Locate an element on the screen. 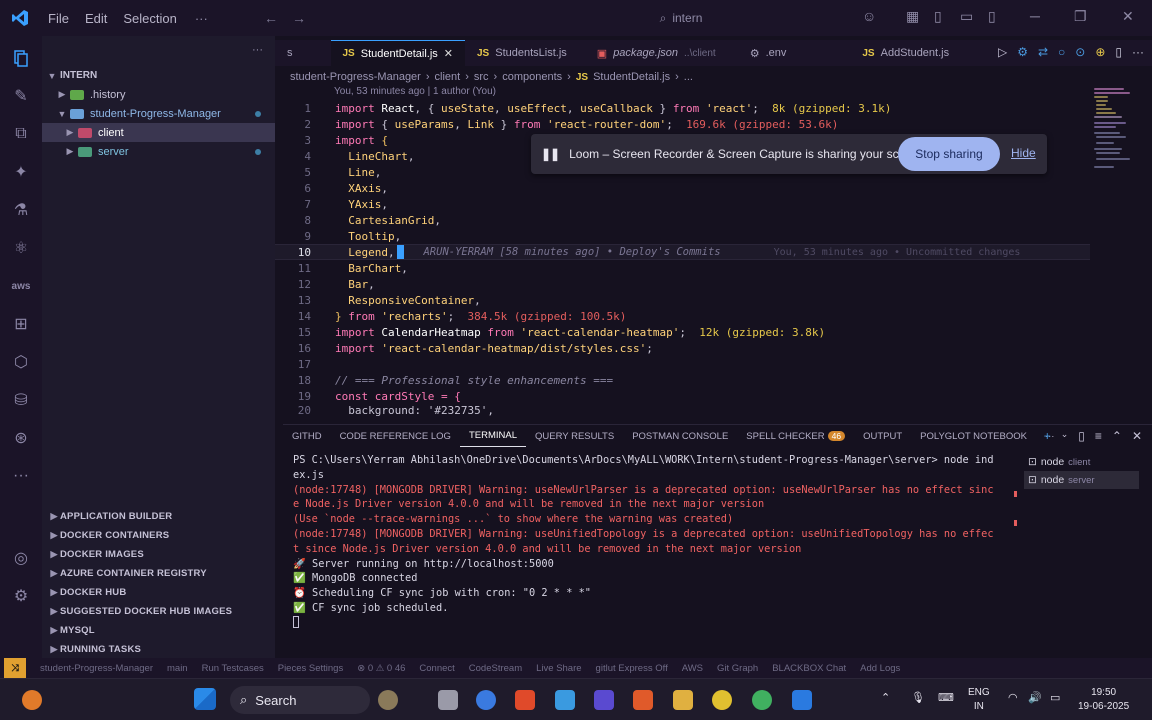 The height and width of the screenshot is (720, 1152). breadcrumb-item: src is located at coordinates (481, 77).